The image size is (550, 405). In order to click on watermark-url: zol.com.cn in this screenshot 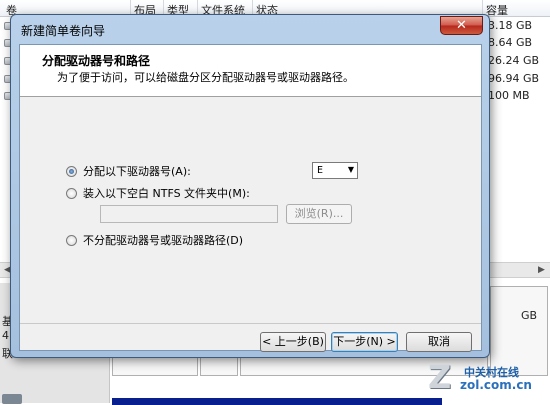, I will do `click(496, 385)`.